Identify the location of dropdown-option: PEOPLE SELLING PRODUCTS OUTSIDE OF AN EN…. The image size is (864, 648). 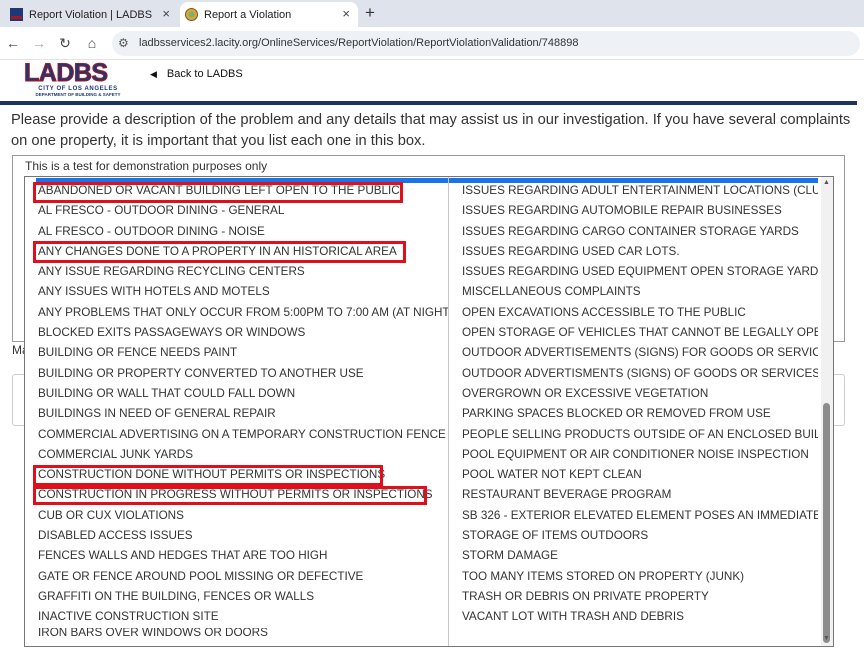
(640, 435).